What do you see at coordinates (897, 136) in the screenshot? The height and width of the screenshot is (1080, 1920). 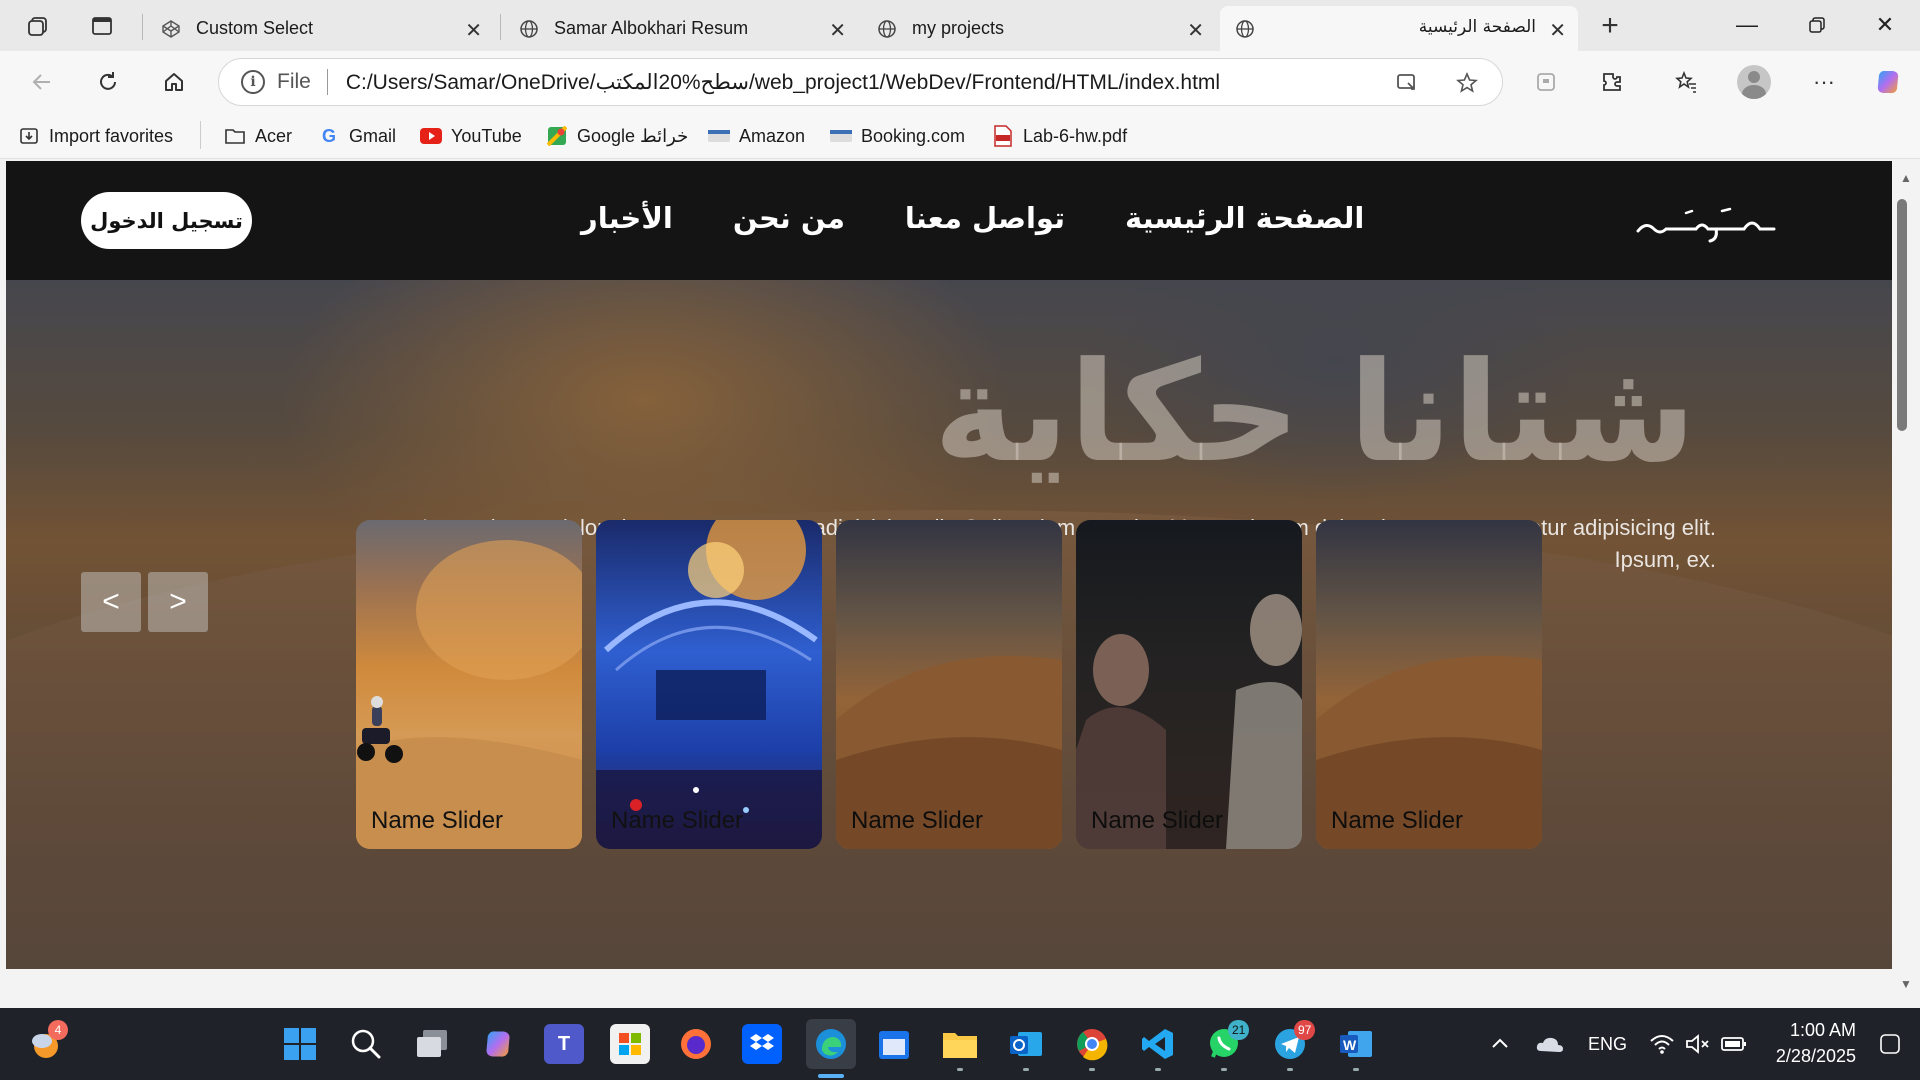 I see `favorite-booking: Booking.com` at bounding box center [897, 136].